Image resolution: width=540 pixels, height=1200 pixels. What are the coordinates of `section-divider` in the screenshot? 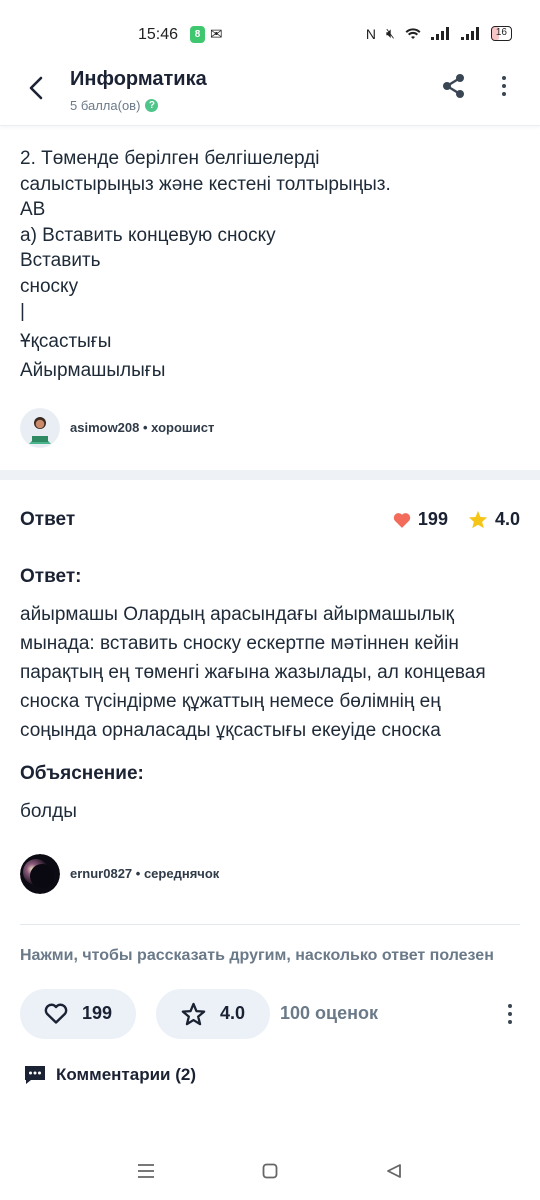 It's located at (270, 474).